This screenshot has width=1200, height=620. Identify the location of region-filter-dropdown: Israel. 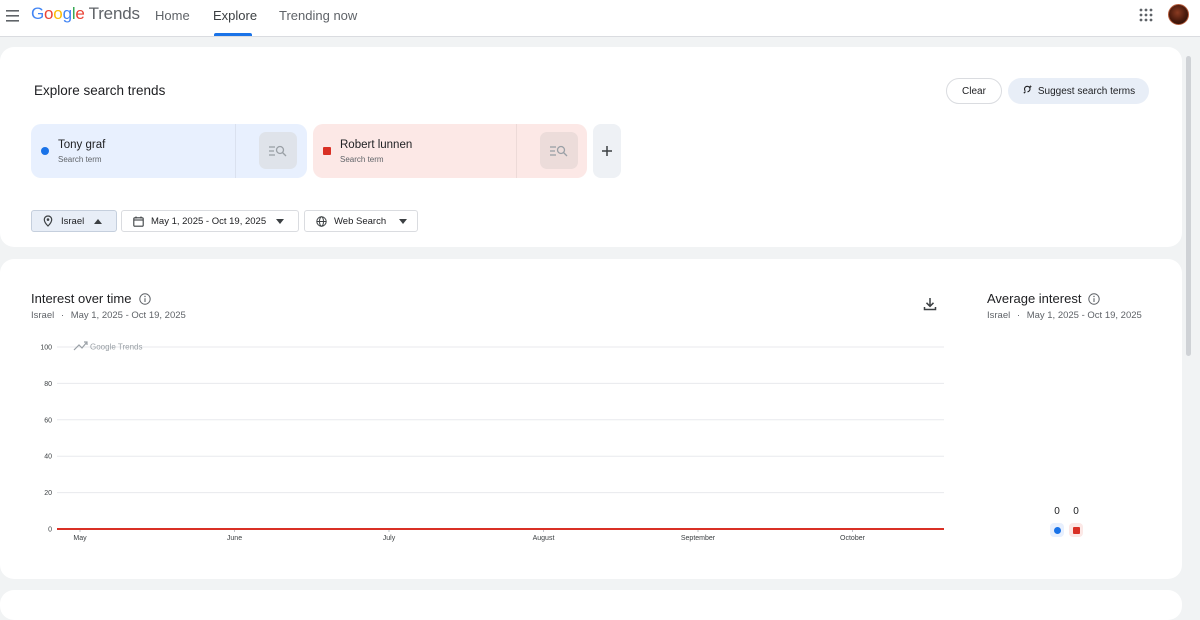
(74, 221).